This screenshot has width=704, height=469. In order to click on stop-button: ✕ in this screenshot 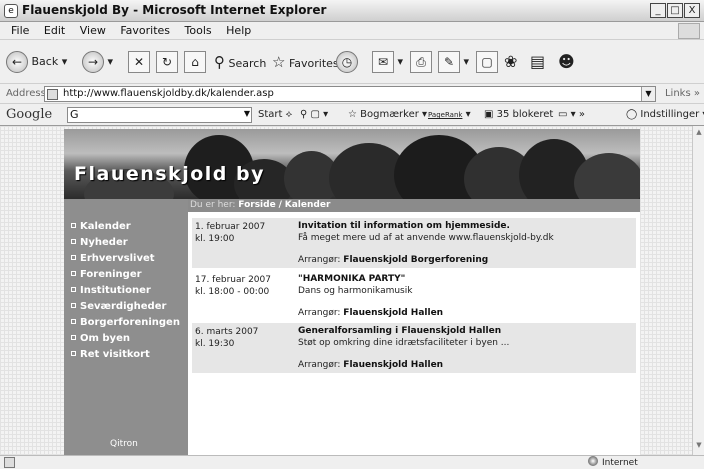, I will do `click(139, 62)`.